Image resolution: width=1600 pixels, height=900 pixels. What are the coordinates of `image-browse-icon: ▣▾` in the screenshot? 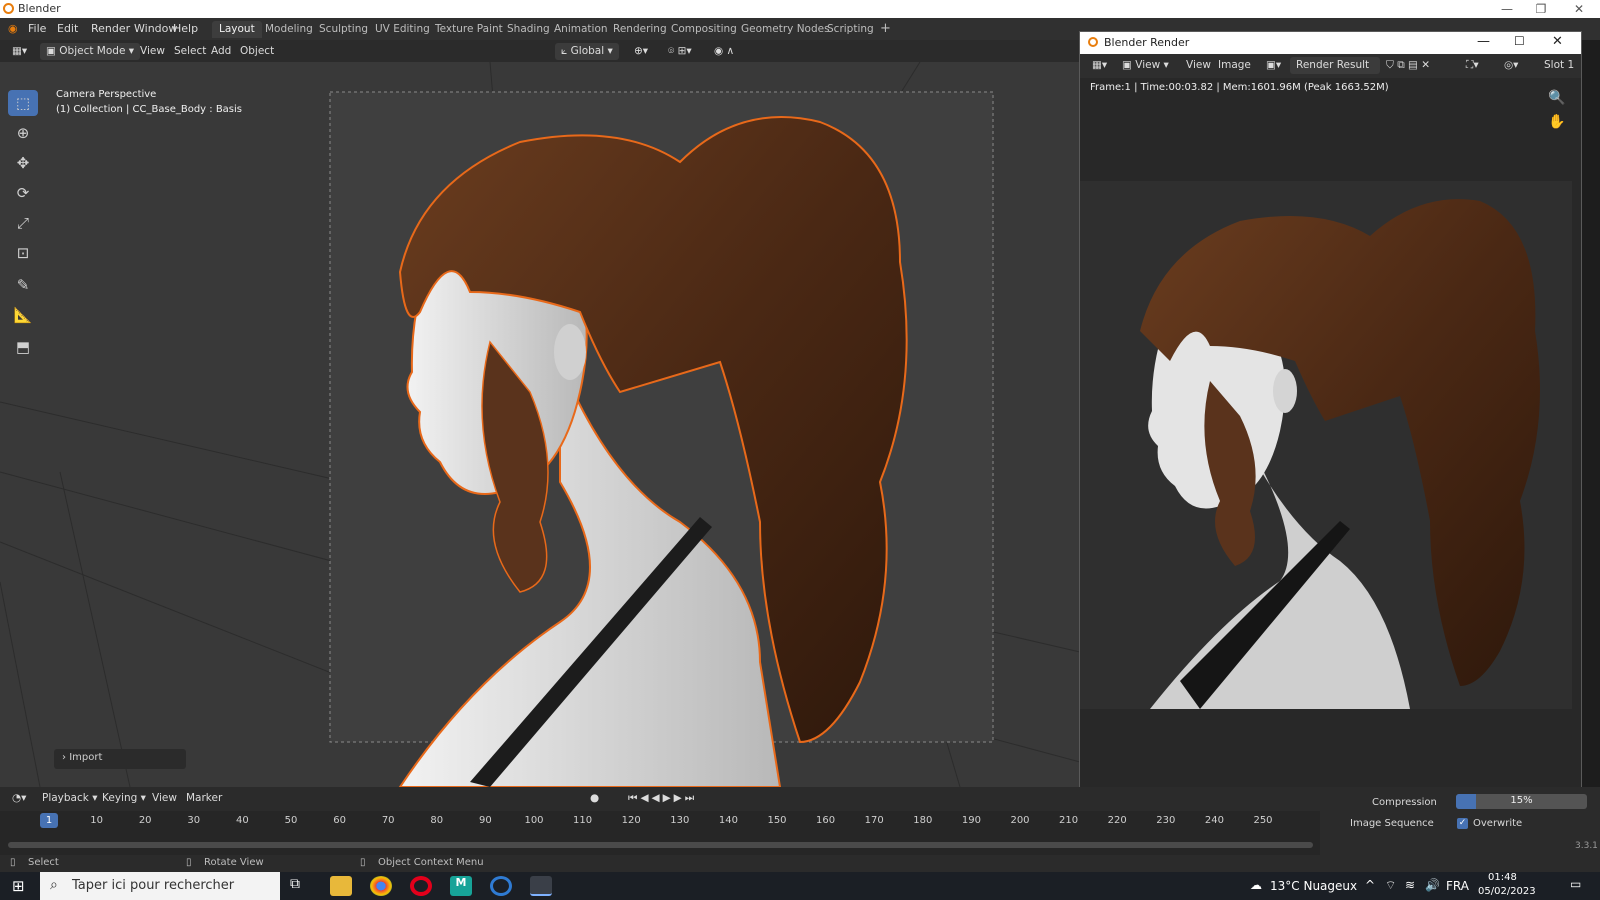 It's located at (1273, 65).